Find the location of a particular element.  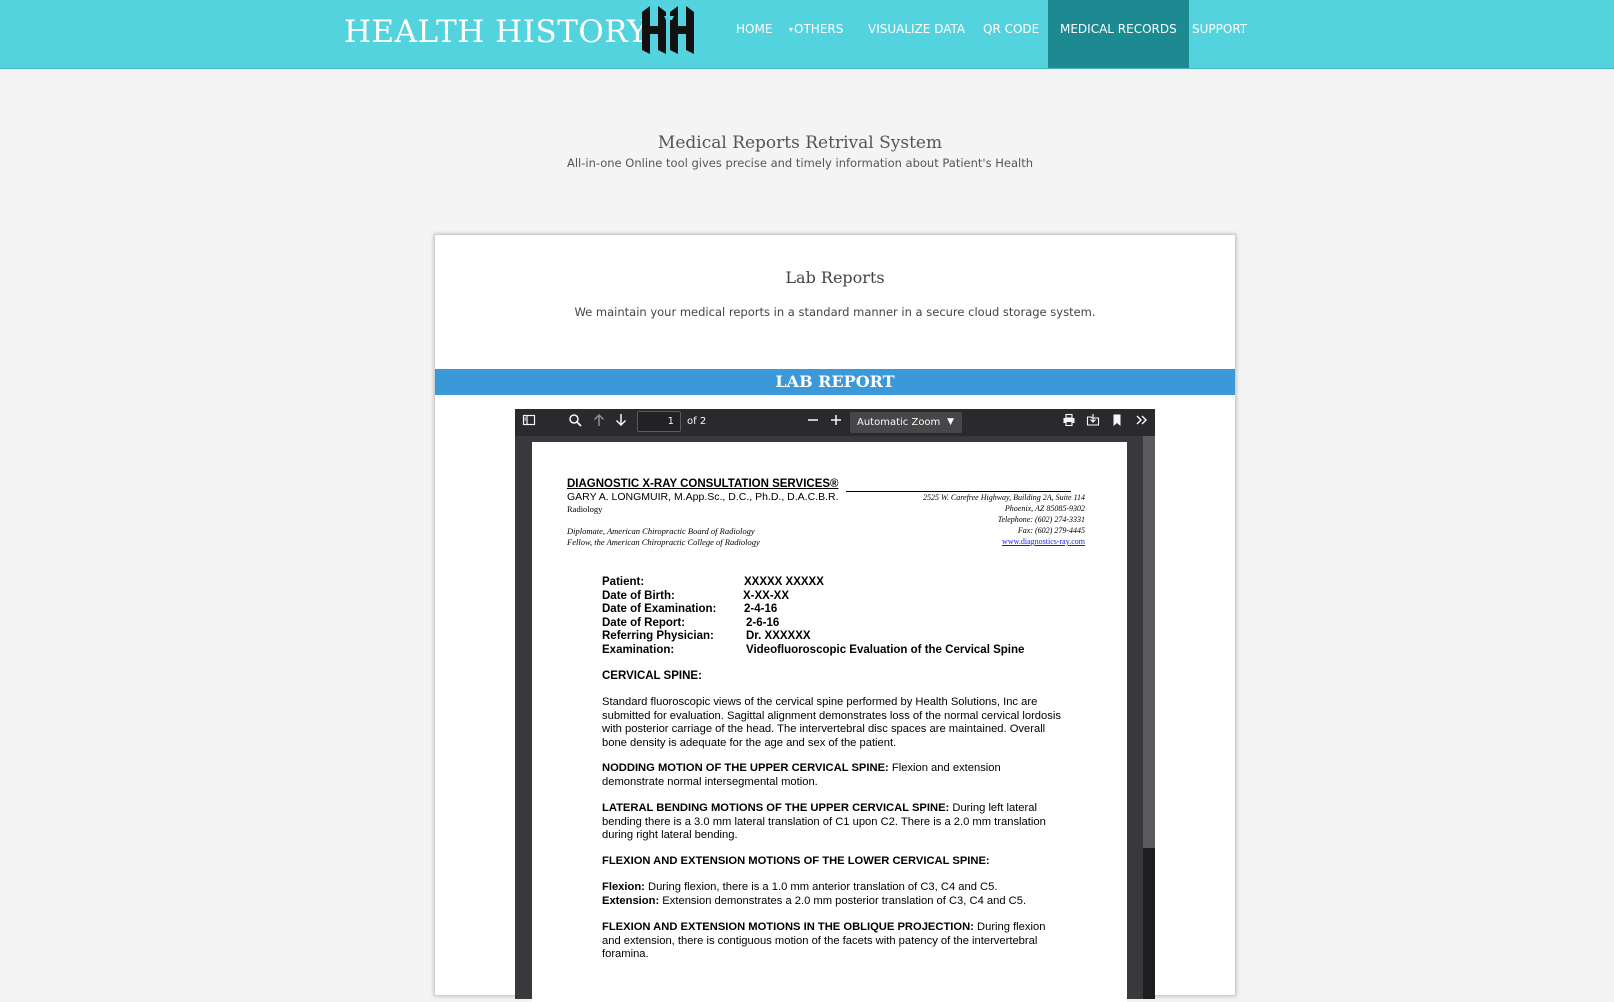

tools-menu-icon is located at coordinates (1142, 422).